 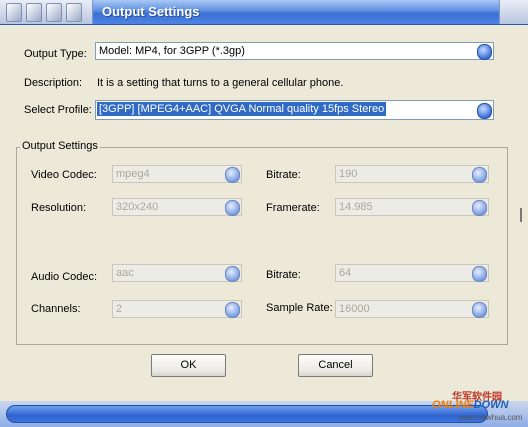 What do you see at coordinates (293, 208) in the screenshot?
I see `framerate-label: Framerate:` at bounding box center [293, 208].